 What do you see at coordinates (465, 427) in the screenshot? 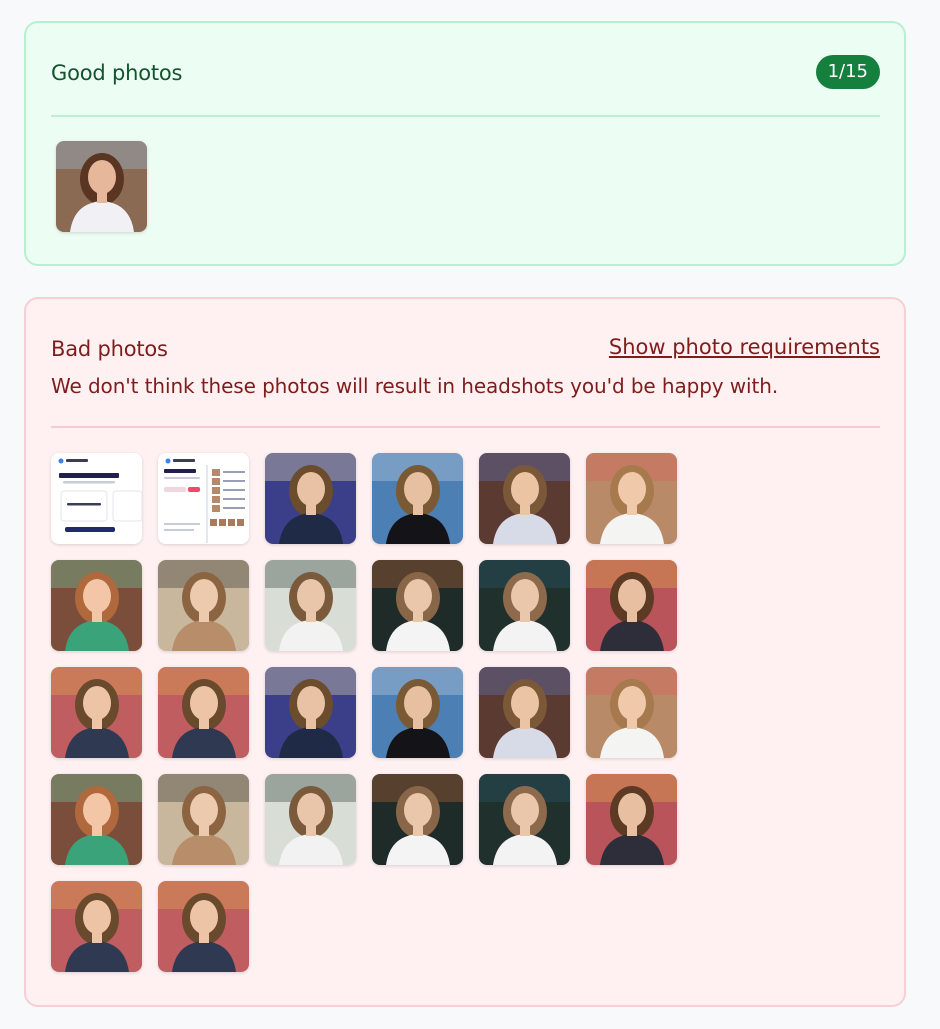
I see `bad-photos-divider` at bounding box center [465, 427].